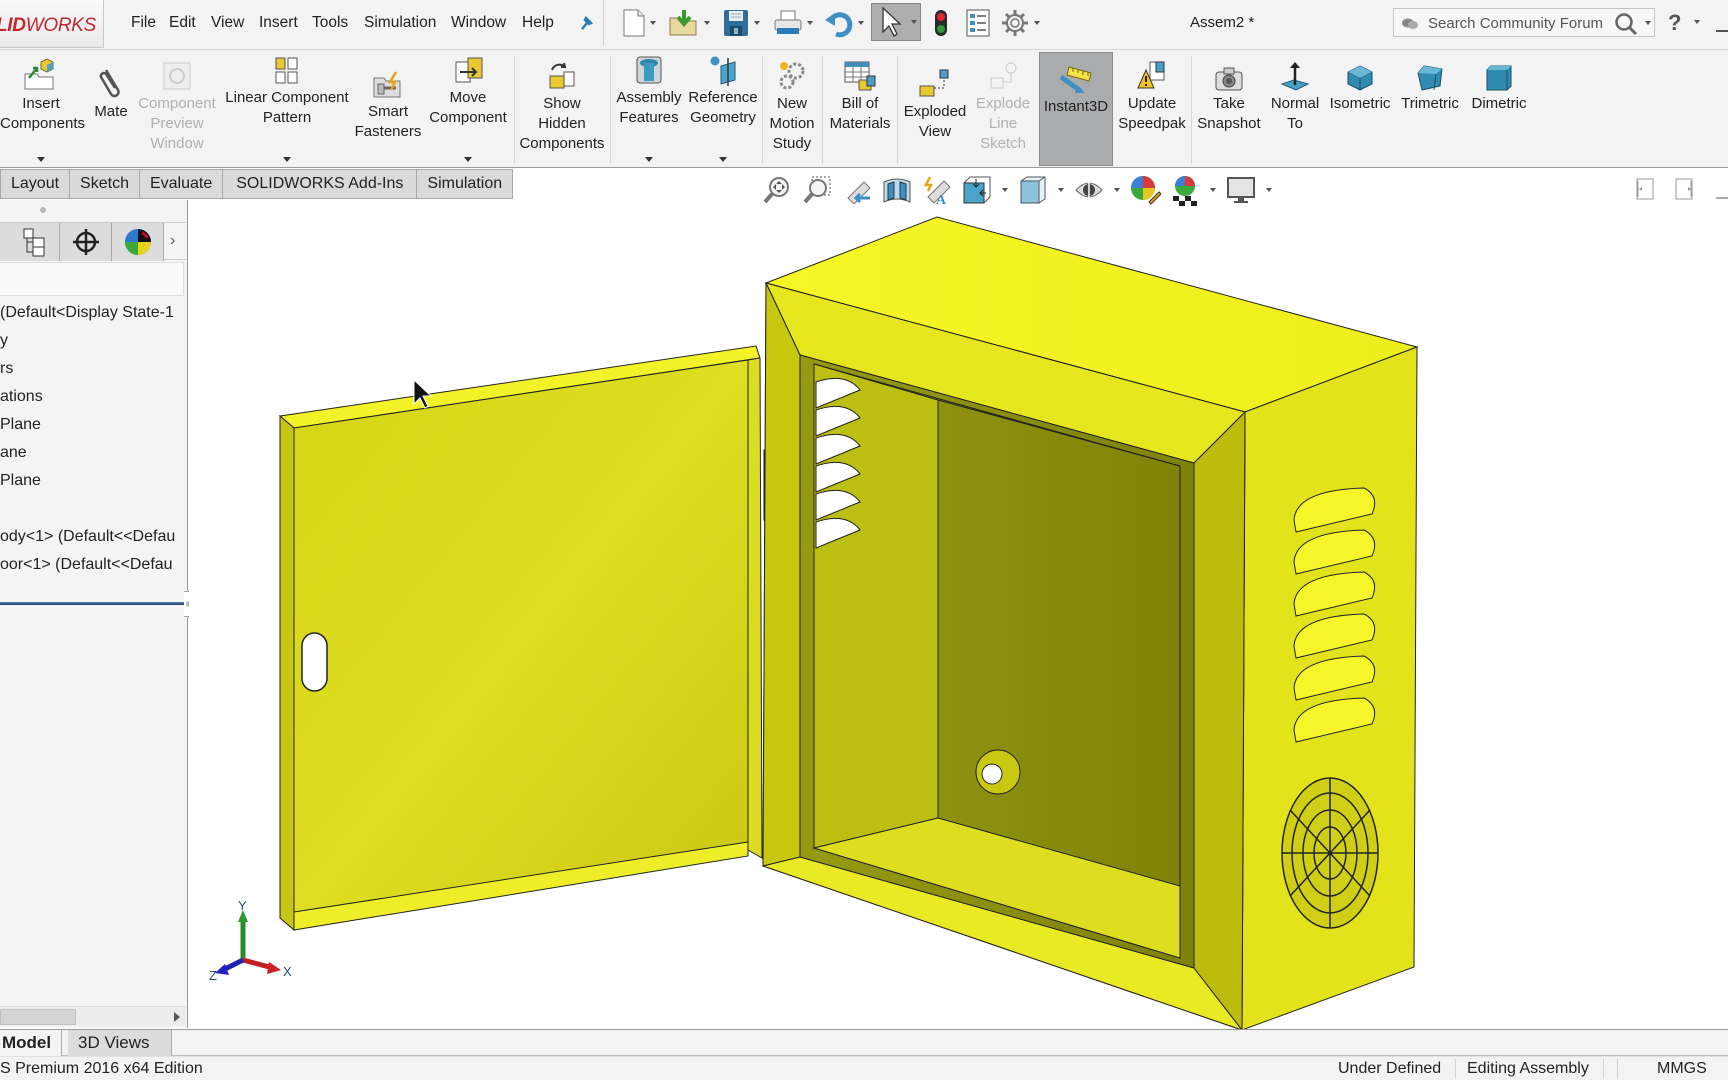 The width and height of the screenshot is (1728, 1080). Describe the element at coordinates (744, 23) in the screenshot. I see `save-button` at that location.